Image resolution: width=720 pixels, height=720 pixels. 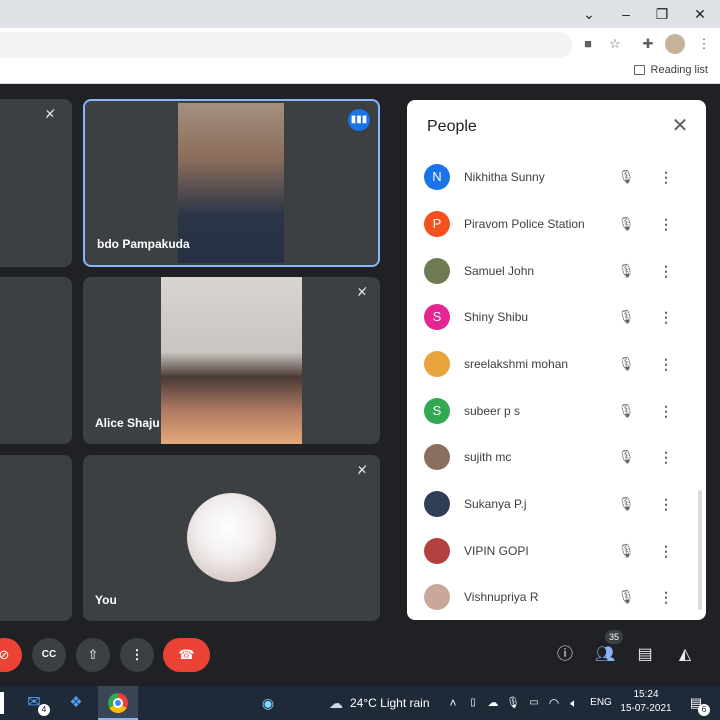 What do you see at coordinates (626, 14) in the screenshot?
I see `minimize-icon: –` at bounding box center [626, 14].